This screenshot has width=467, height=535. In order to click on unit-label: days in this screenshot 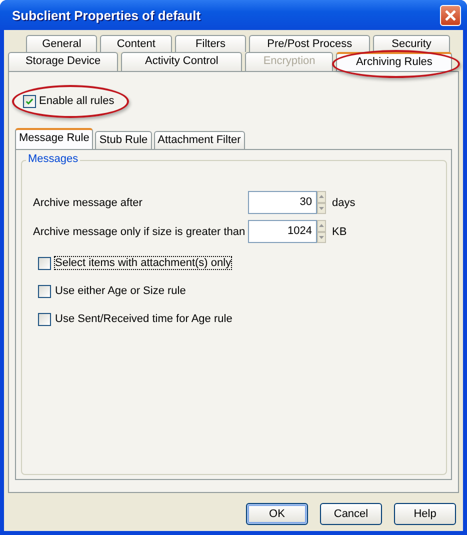, I will do `click(344, 202)`.